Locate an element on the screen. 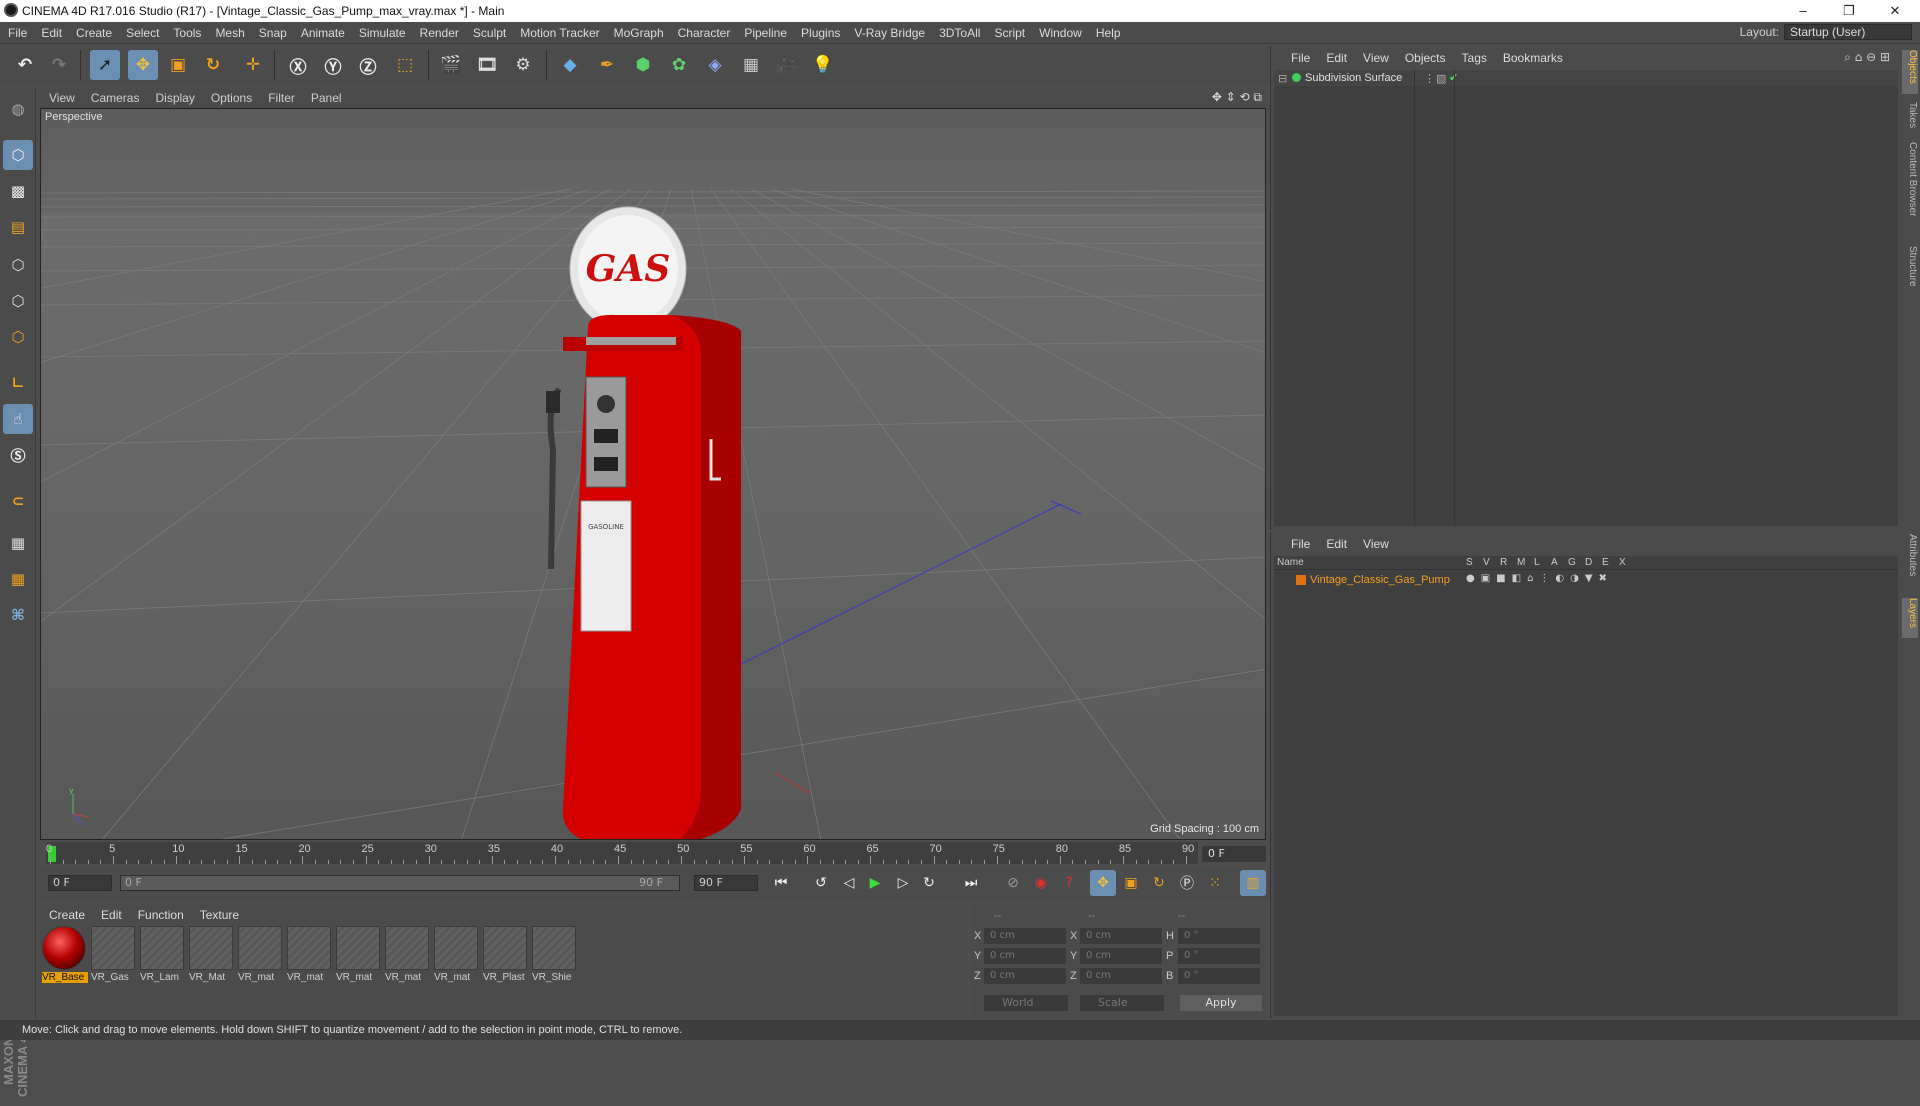 The image size is (1920, 1106). material-swatch: VR_Lam is located at coordinates (163, 957).